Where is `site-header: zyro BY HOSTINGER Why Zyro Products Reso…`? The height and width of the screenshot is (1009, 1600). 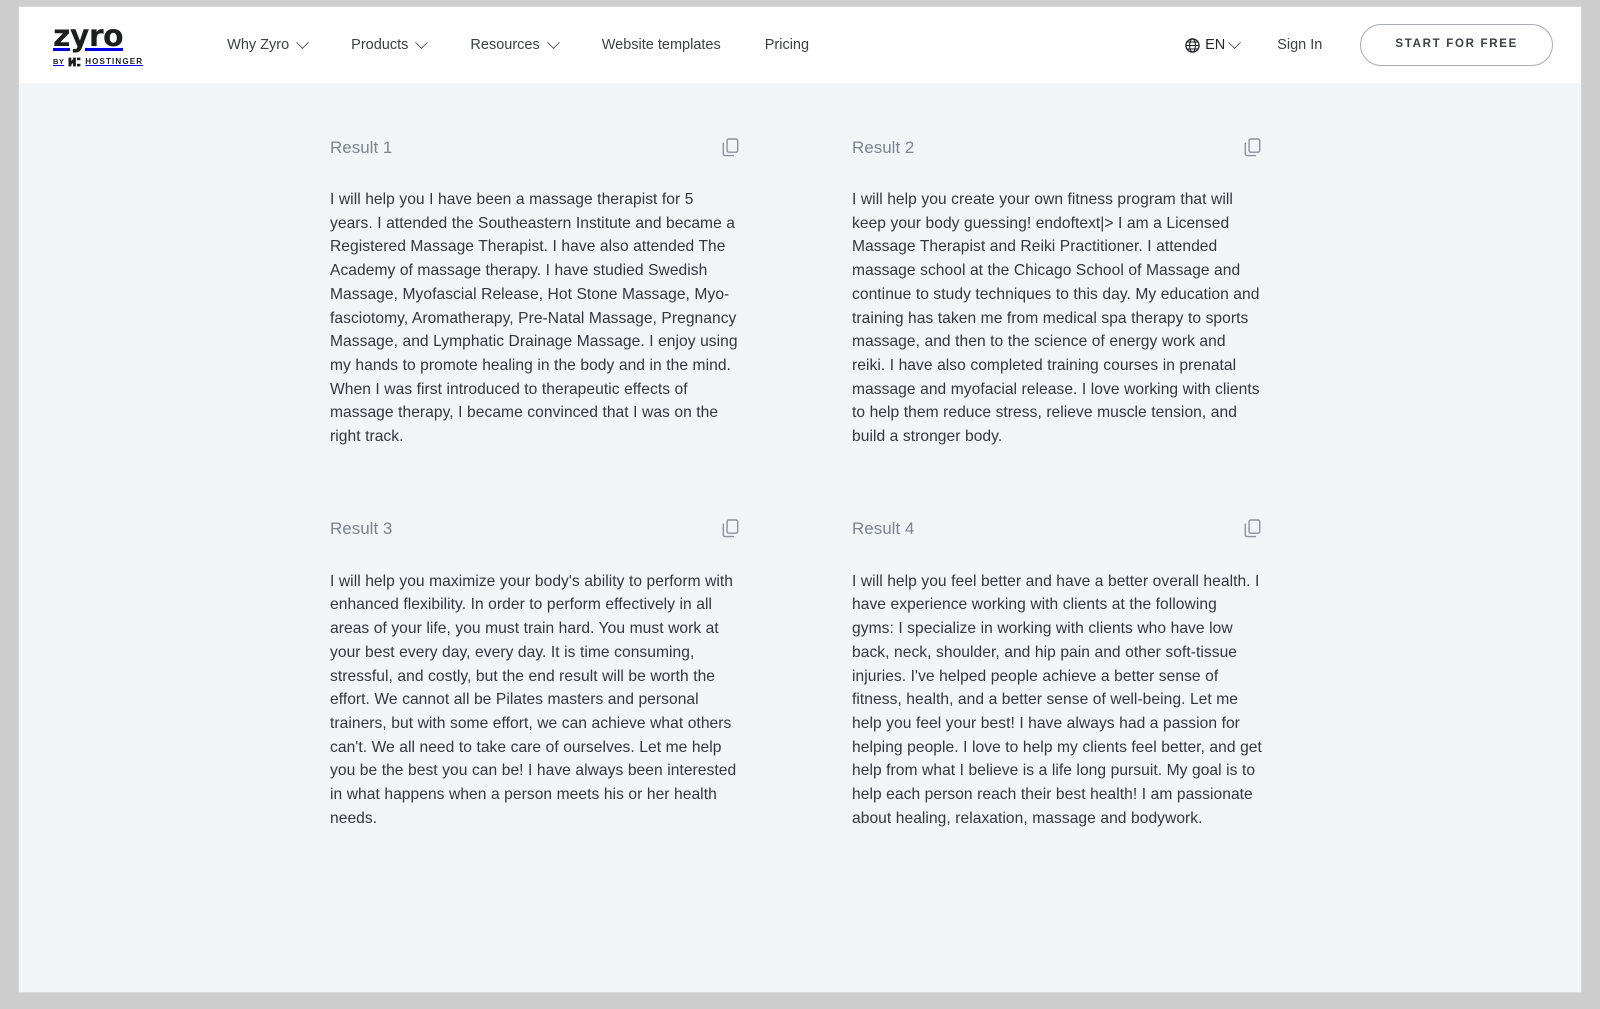 site-header: zyro BY HOSTINGER Why Zyro Products Reso… is located at coordinates (800, 45).